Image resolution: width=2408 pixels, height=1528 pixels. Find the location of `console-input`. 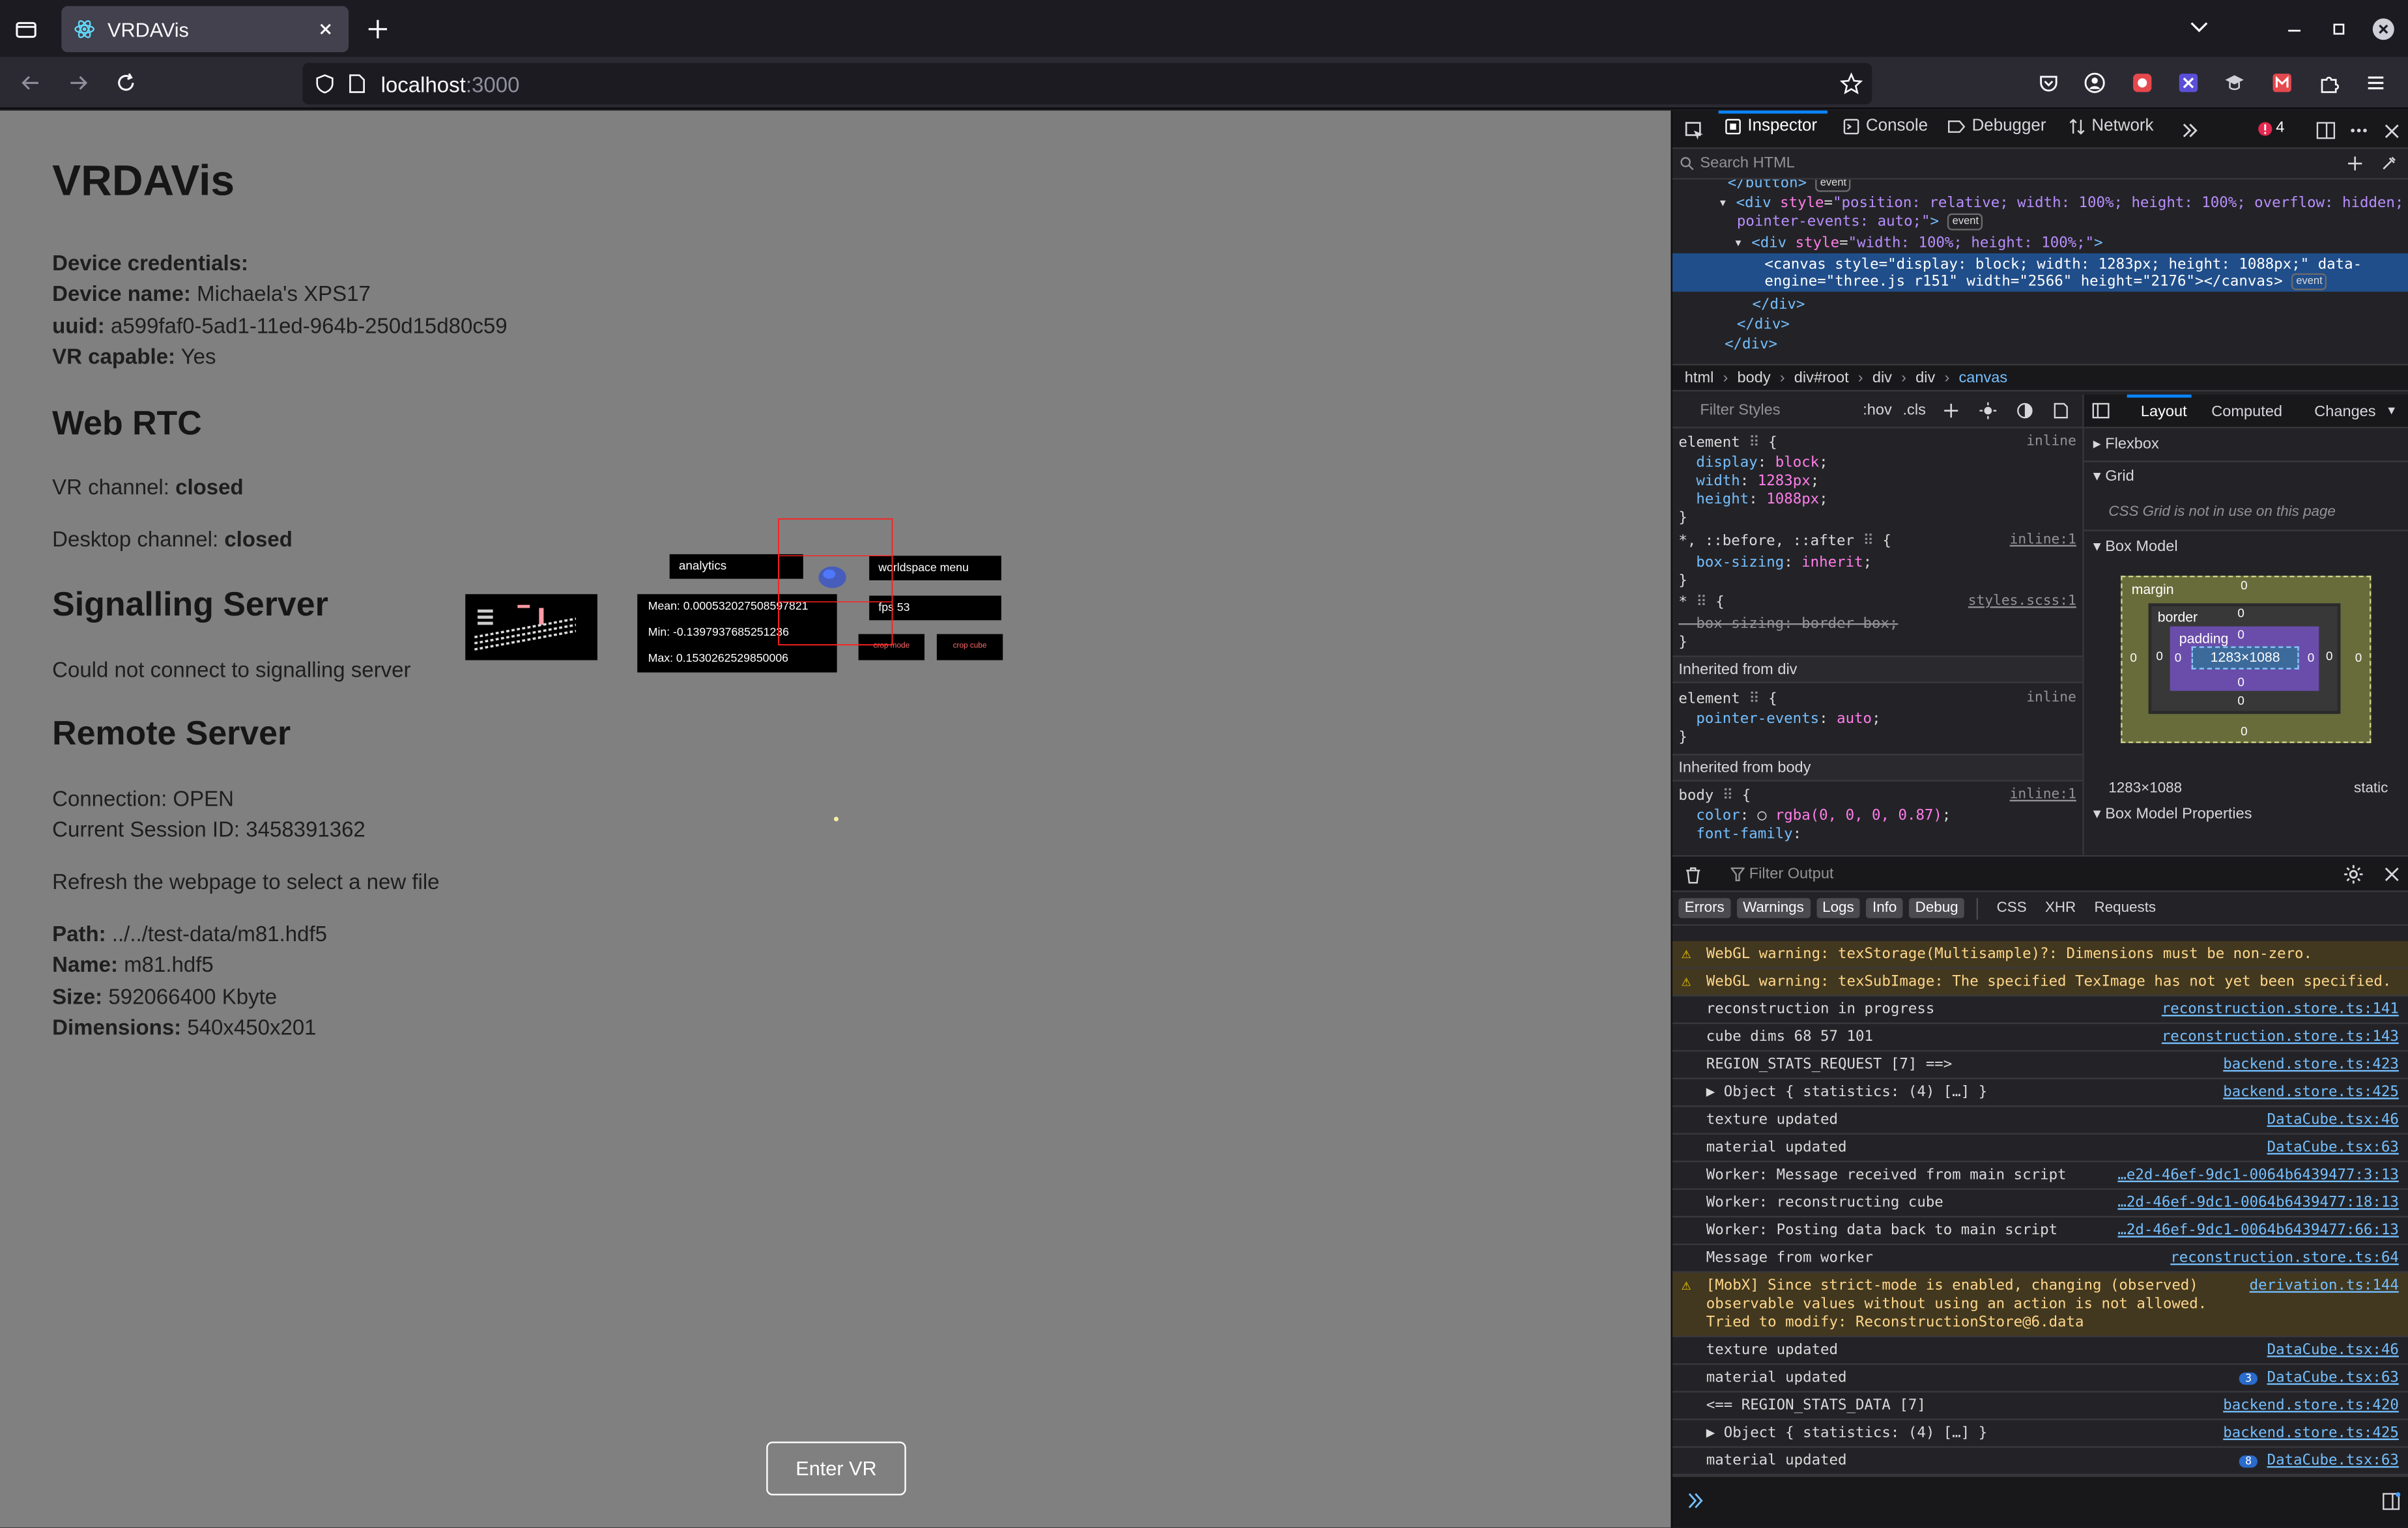

console-input is located at coordinates (2040, 1501).